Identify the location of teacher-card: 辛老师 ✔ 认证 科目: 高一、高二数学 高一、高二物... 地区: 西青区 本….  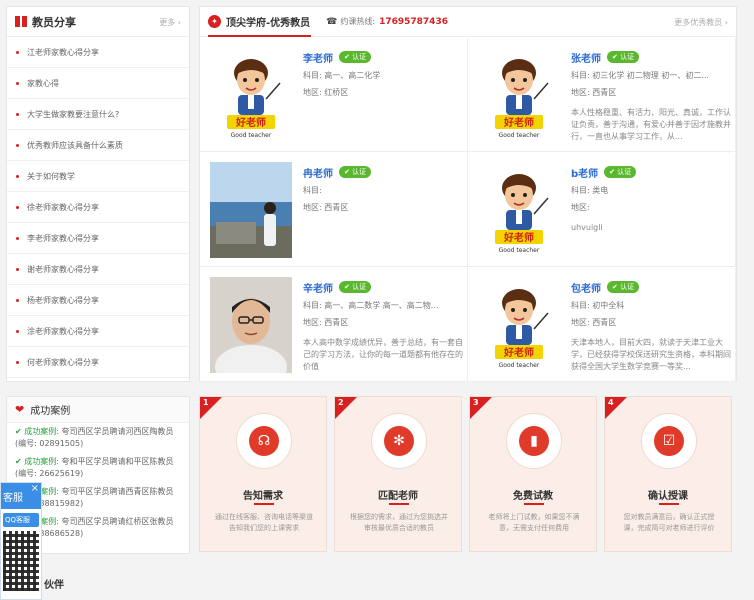
(334, 325).